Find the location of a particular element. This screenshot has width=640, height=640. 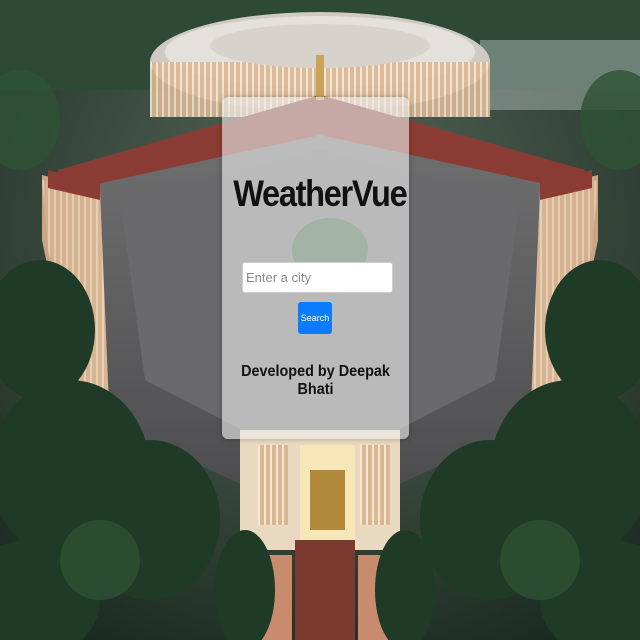

search-button: Search is located at coordinates (315, 318).